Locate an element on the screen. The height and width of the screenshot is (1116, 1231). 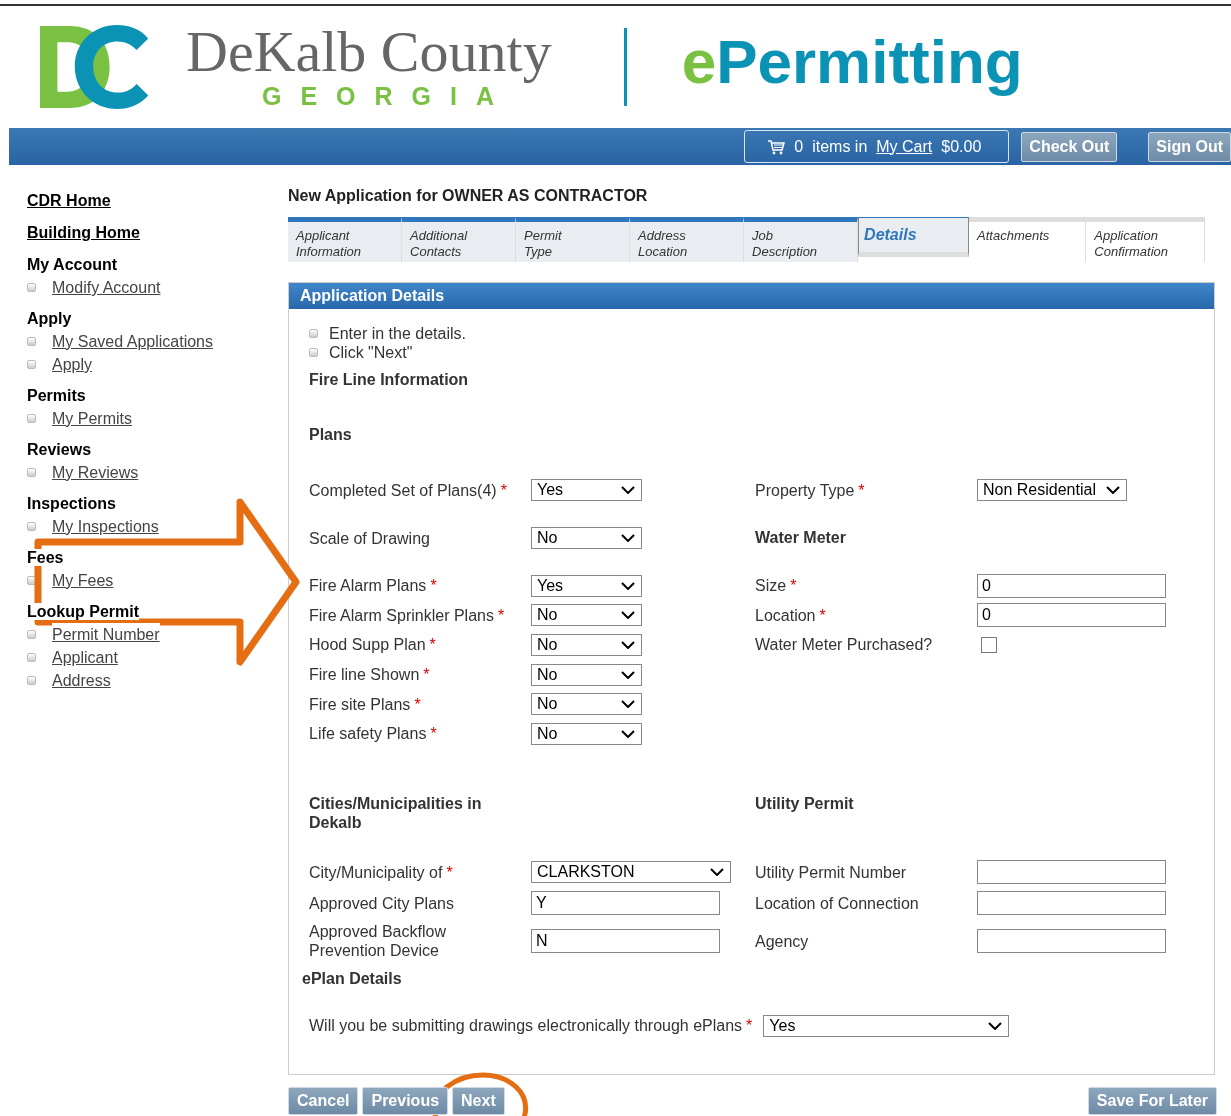
step-tab: Job Description is located at coordinates (801, 239).